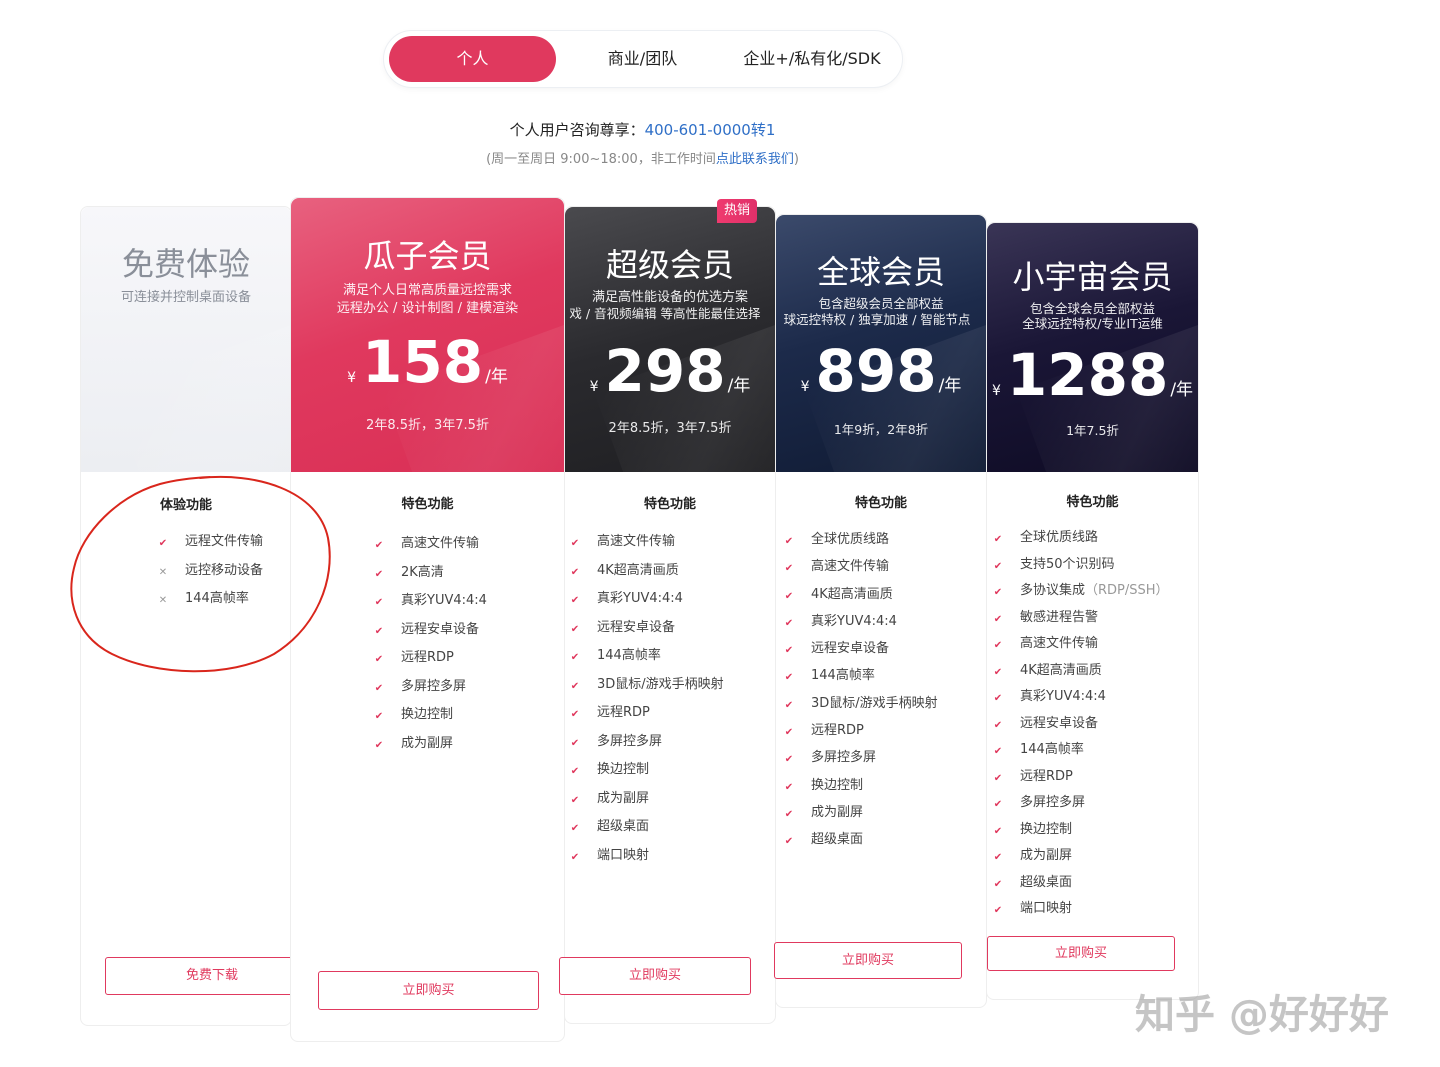 This screenshot has height=1067, width=1440. Describe the element at coordinates (1059, 617) in the screenshot. I see `feature-label: 敏感进程告警` at that location.